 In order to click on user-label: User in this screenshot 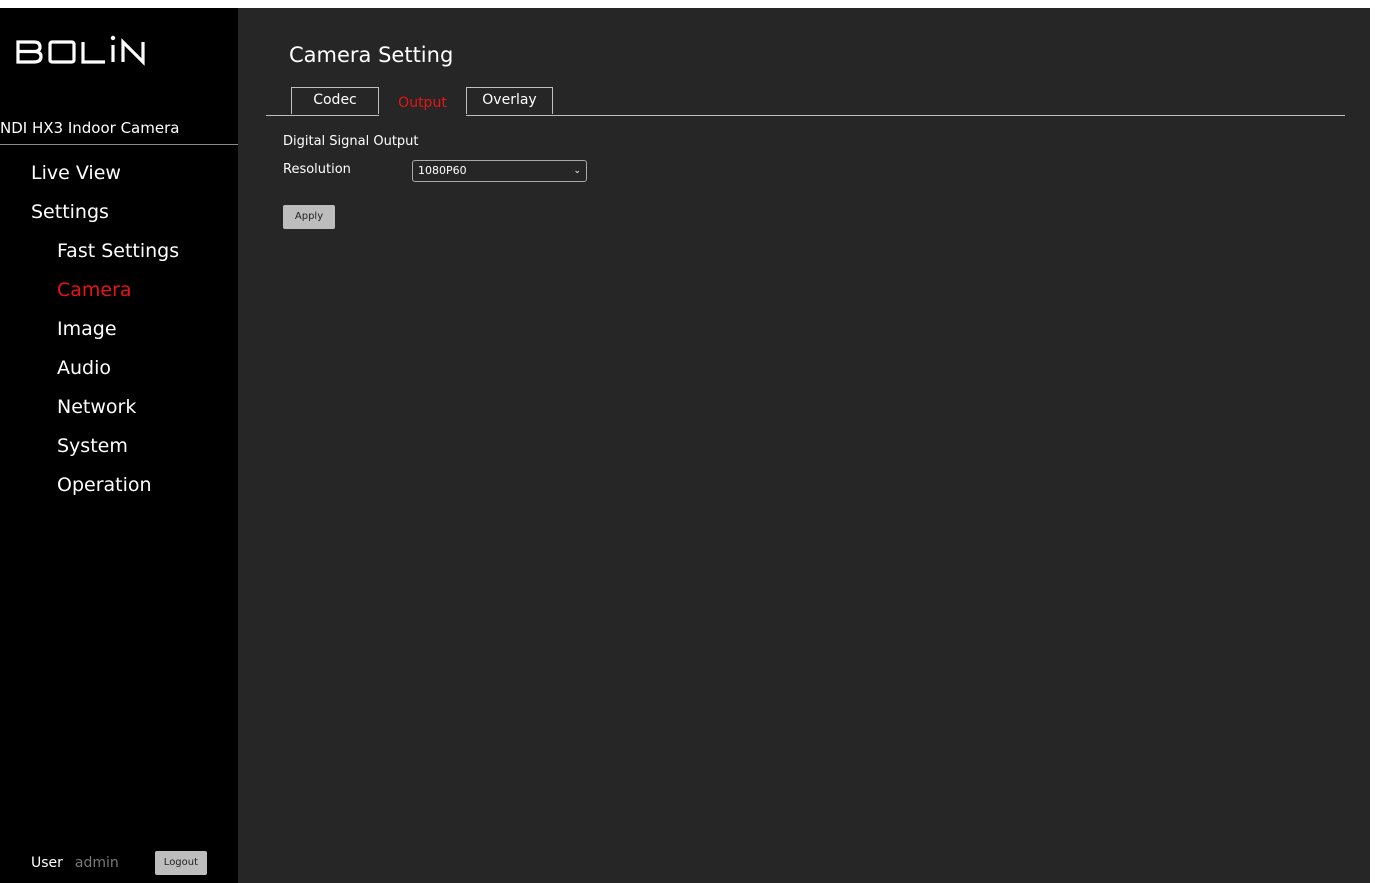, I will do `click(47, 863)`.